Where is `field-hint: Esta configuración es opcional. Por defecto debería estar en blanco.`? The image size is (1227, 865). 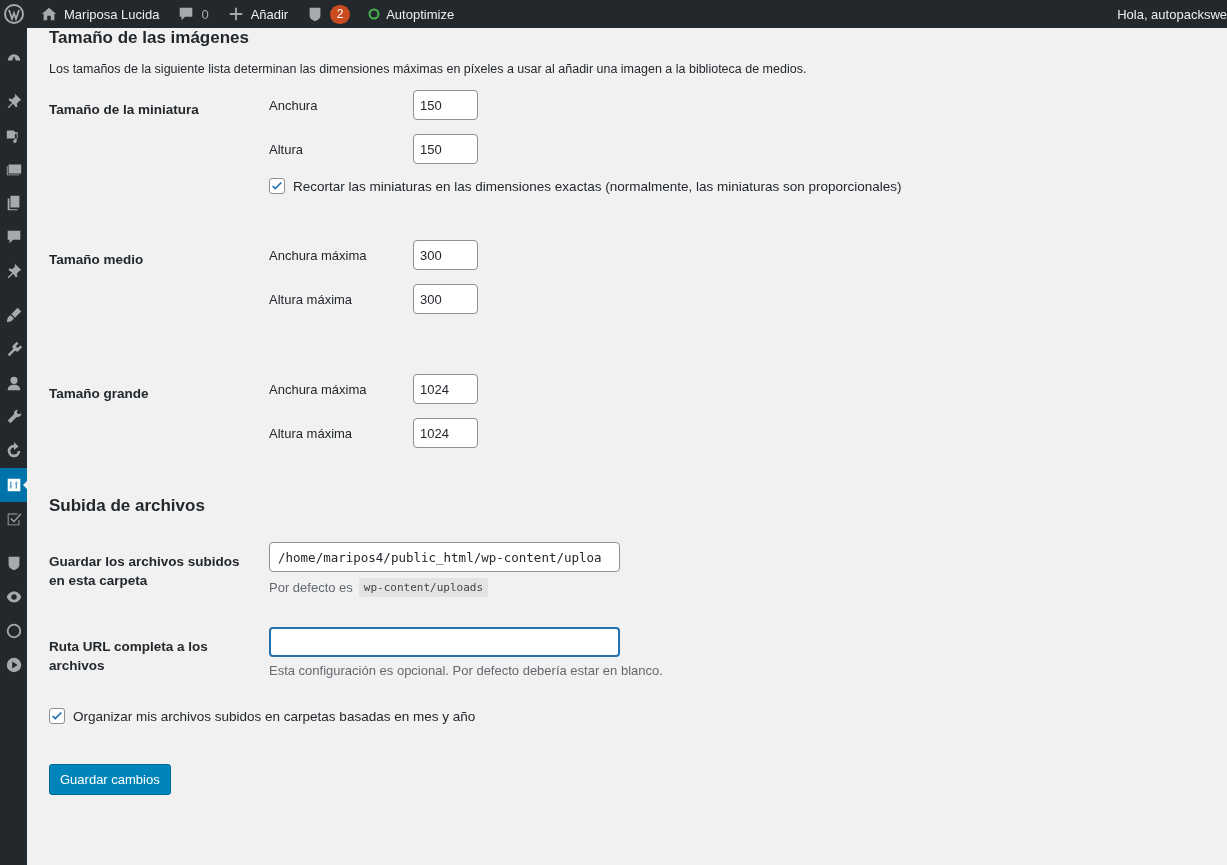 field-hint: Esta configuración es opcional. Por defecto debería estar en blanco. is located at coordinates (466, 670).